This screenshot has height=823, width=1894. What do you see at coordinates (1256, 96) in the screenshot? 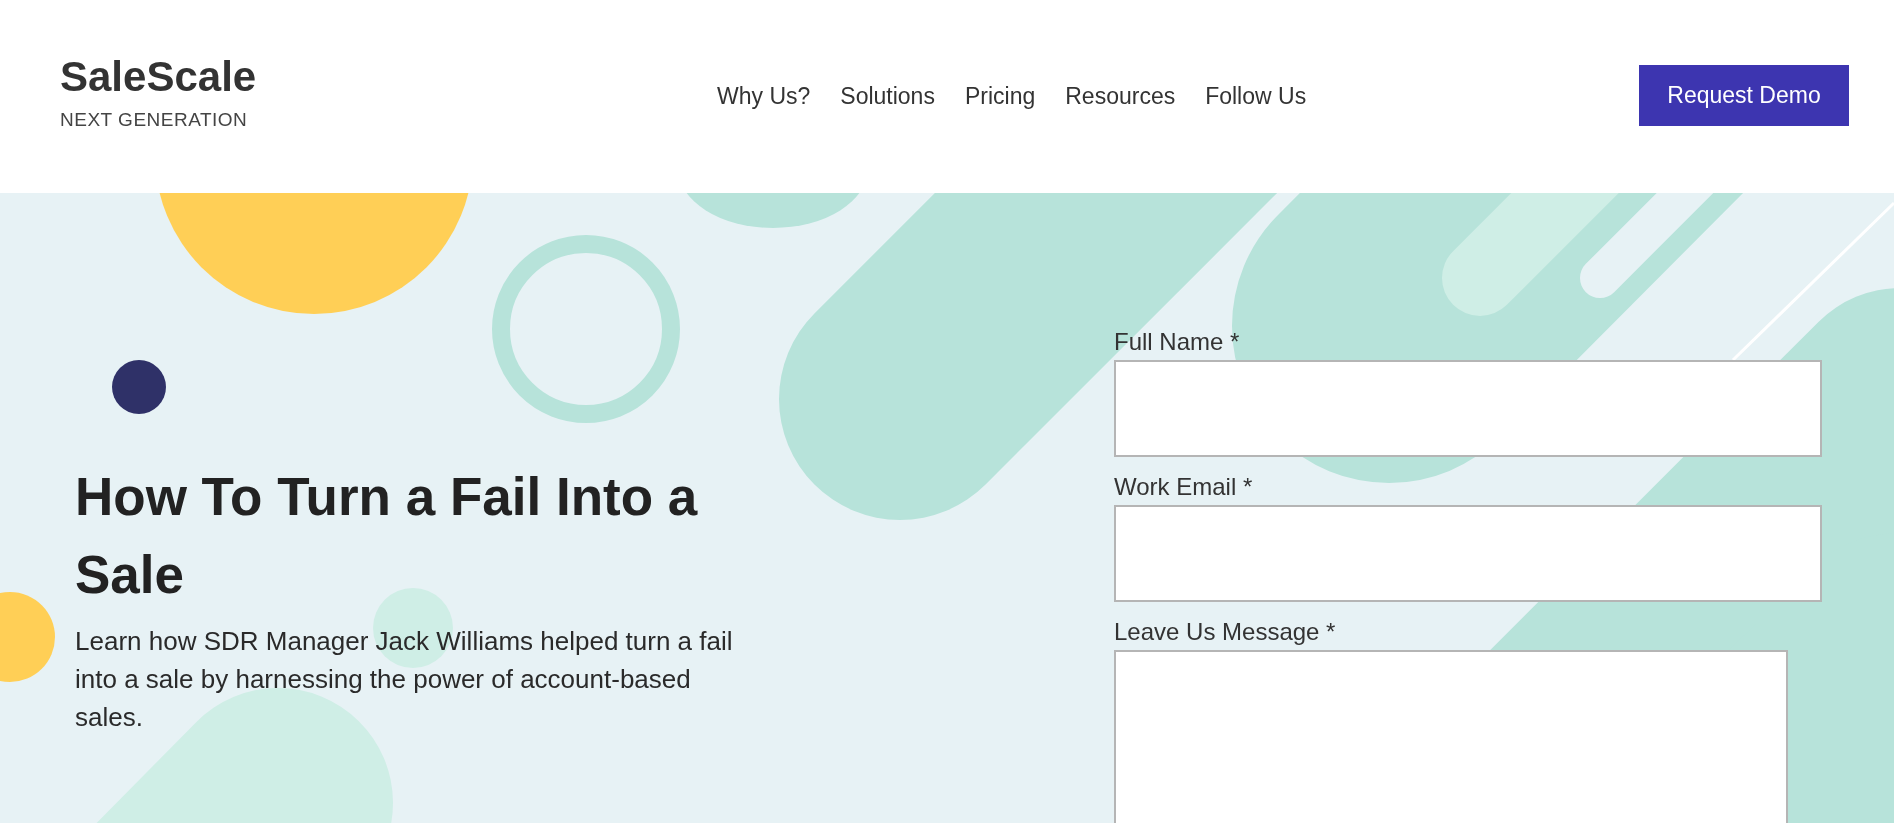
I see `nav-link: Follow Us` at bounding box center [1256, 96].